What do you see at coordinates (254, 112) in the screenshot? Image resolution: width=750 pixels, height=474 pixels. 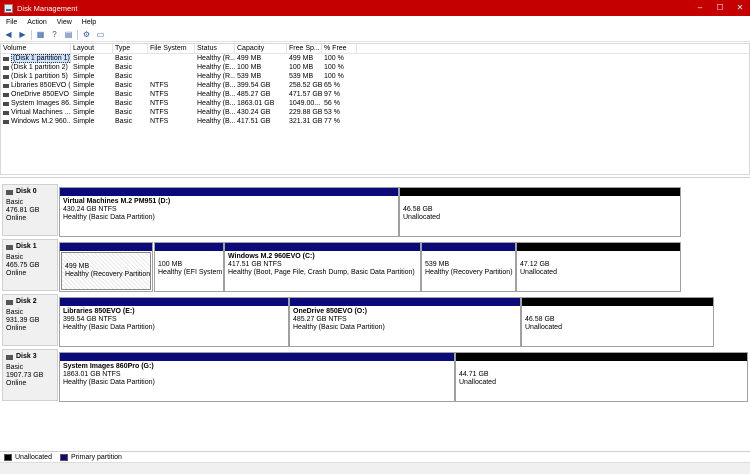 I see `table-cell: 430.24 GB` at bounding box center [254, 112].